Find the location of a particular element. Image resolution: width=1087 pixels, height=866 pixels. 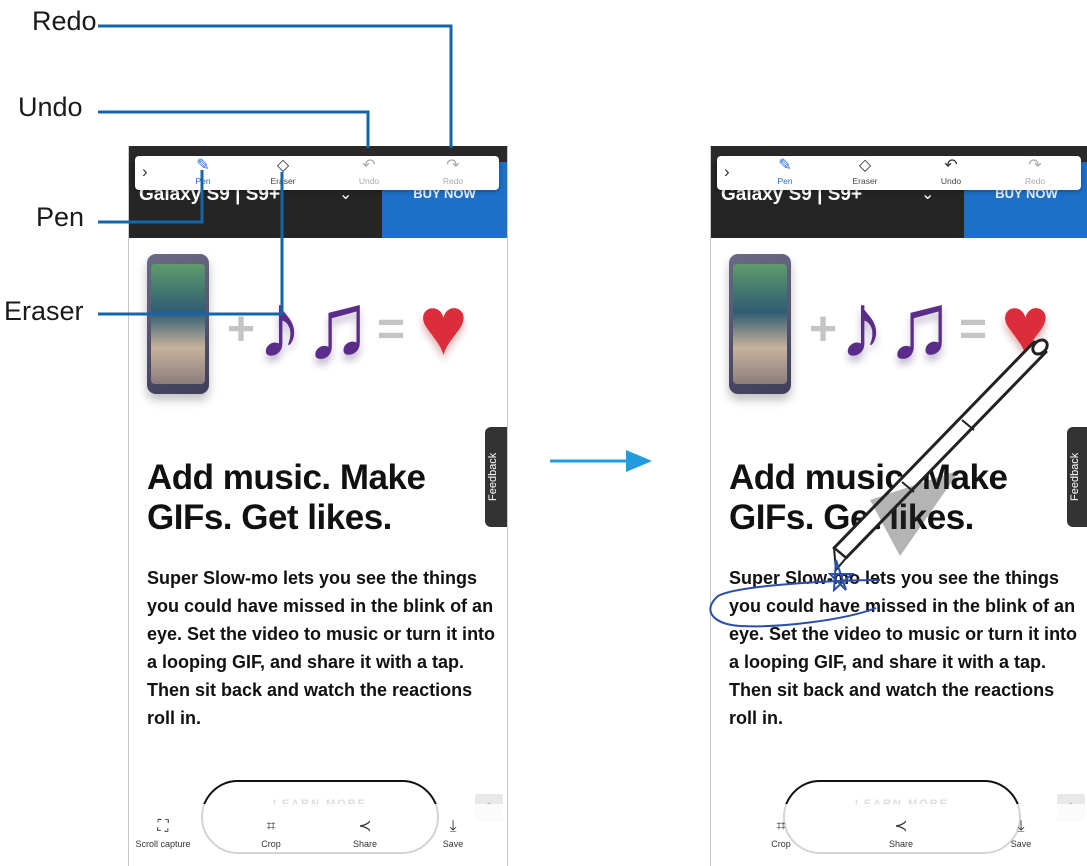

s-pen-image is located at coordinates (940, 454).